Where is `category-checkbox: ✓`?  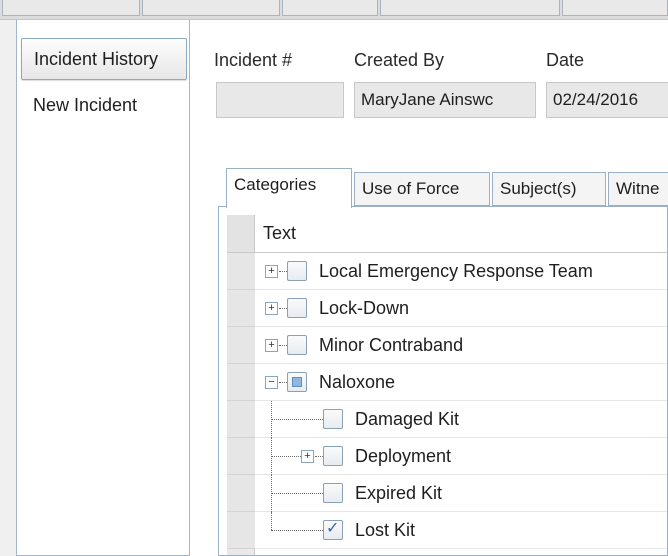 category-checkbox: ✓ is located at coordinates (333, 530).